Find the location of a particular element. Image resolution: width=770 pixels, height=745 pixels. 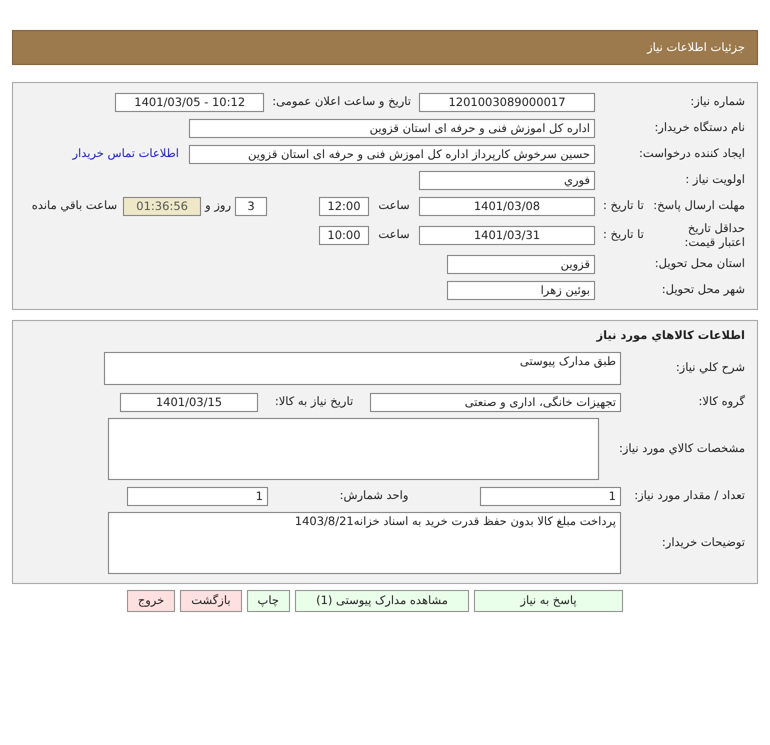

input-field: 3 is located at coordinates (251, 206).